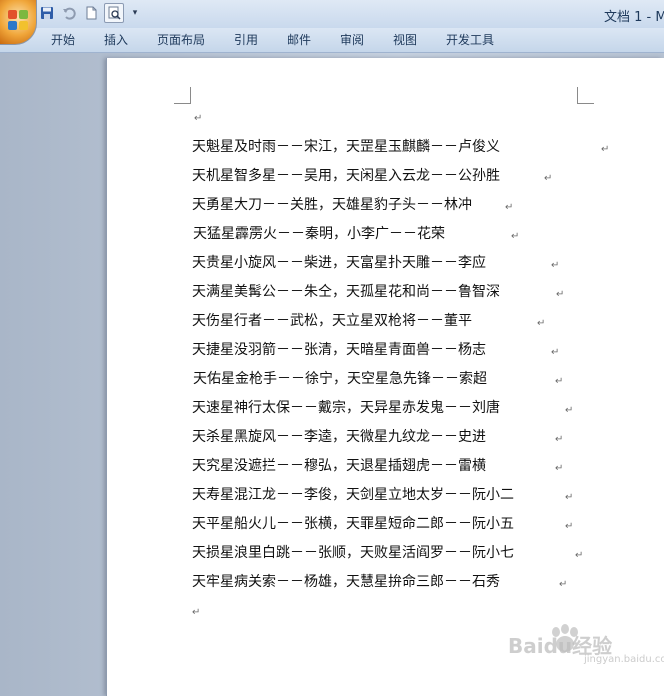  What do you see at coordinates (181, 39) in the screenshot?
I see `tab-page-layout: 页面布局` at bounding box center [181, 39].